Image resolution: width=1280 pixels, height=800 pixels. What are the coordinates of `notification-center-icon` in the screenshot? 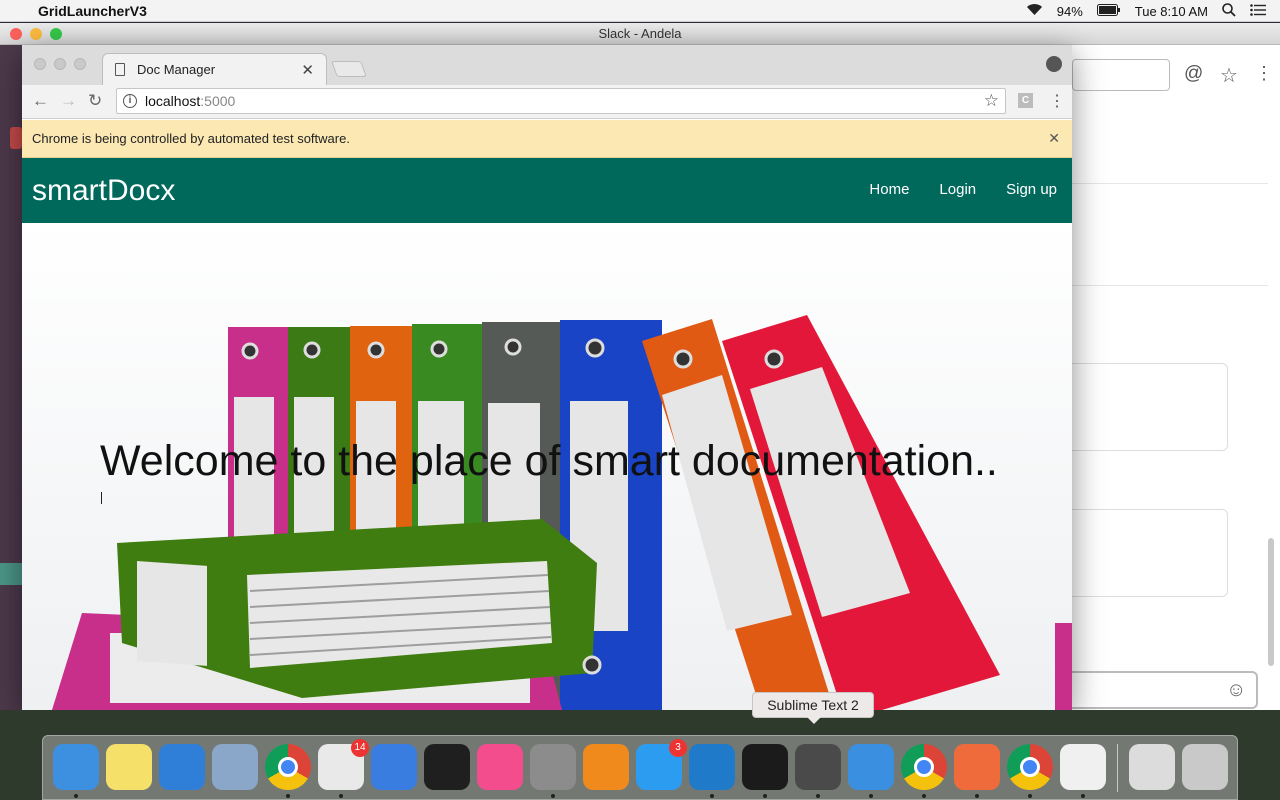 It's located at (1258, 11).